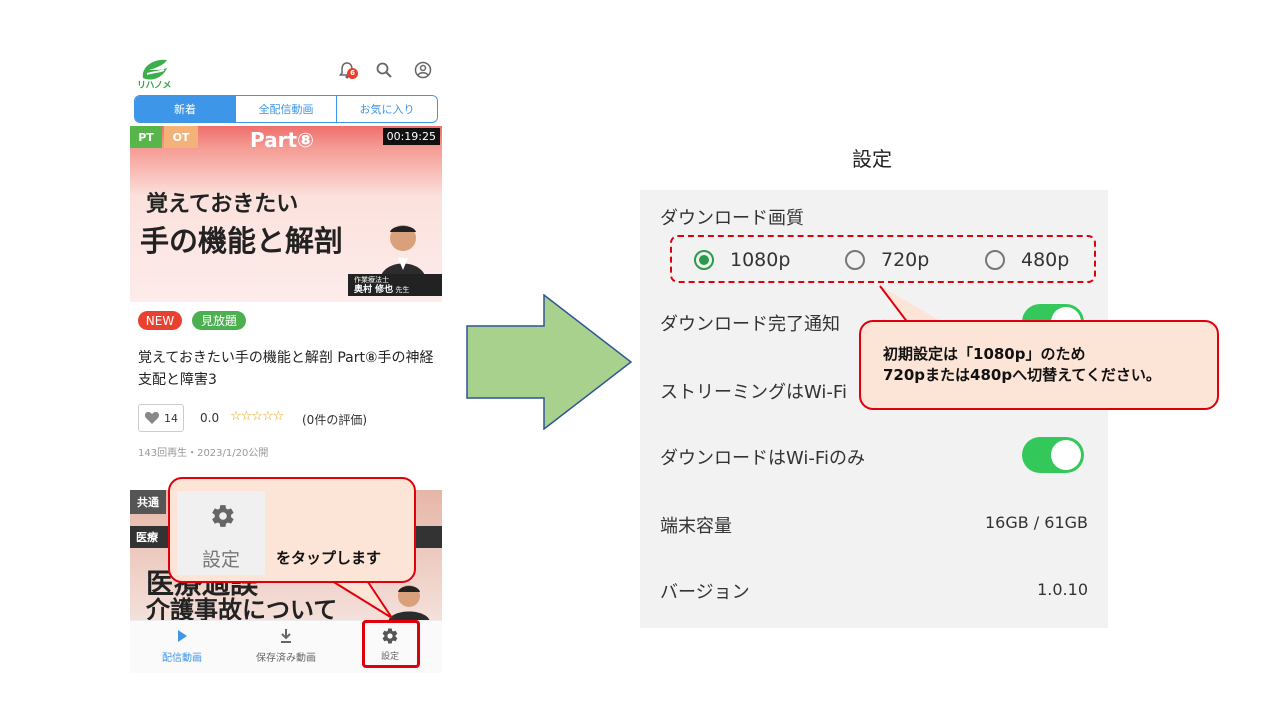 The width and height of the screenshot is (1280, 720). I want to click on nav-videos-label: 配信動画, so click(182, 658).